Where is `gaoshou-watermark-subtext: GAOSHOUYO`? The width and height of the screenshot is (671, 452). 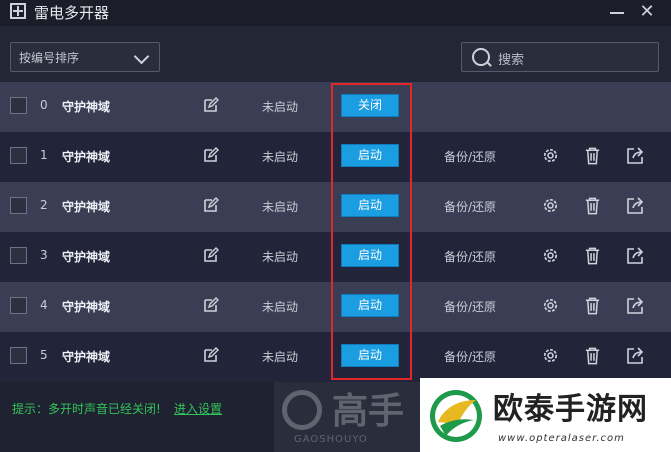
gaoshou-watermark-subtext: GAOSHOUYO is located at coordinates (331, 439).